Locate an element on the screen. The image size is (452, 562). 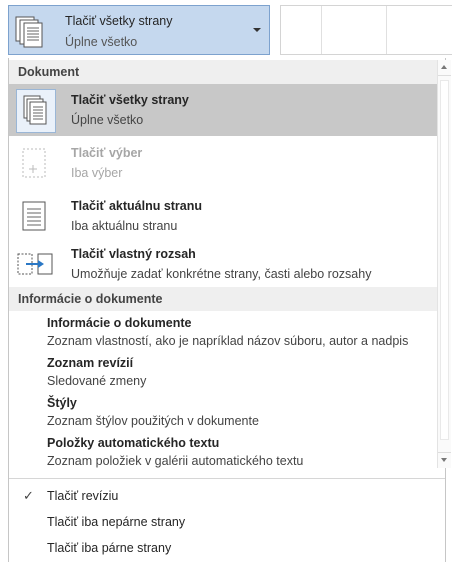
checkmark-icon: ✓ is located at coordinates (28, 495).